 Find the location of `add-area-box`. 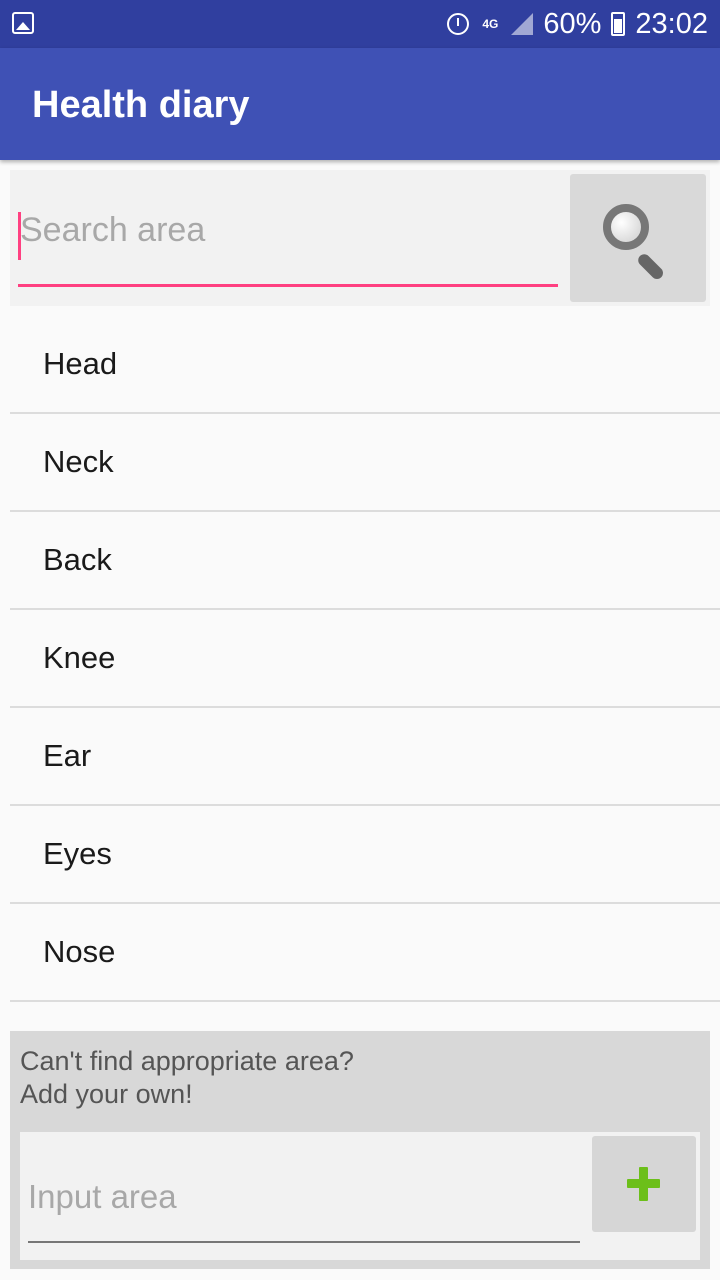

add-area-box is located at coordinates (360, 1196).